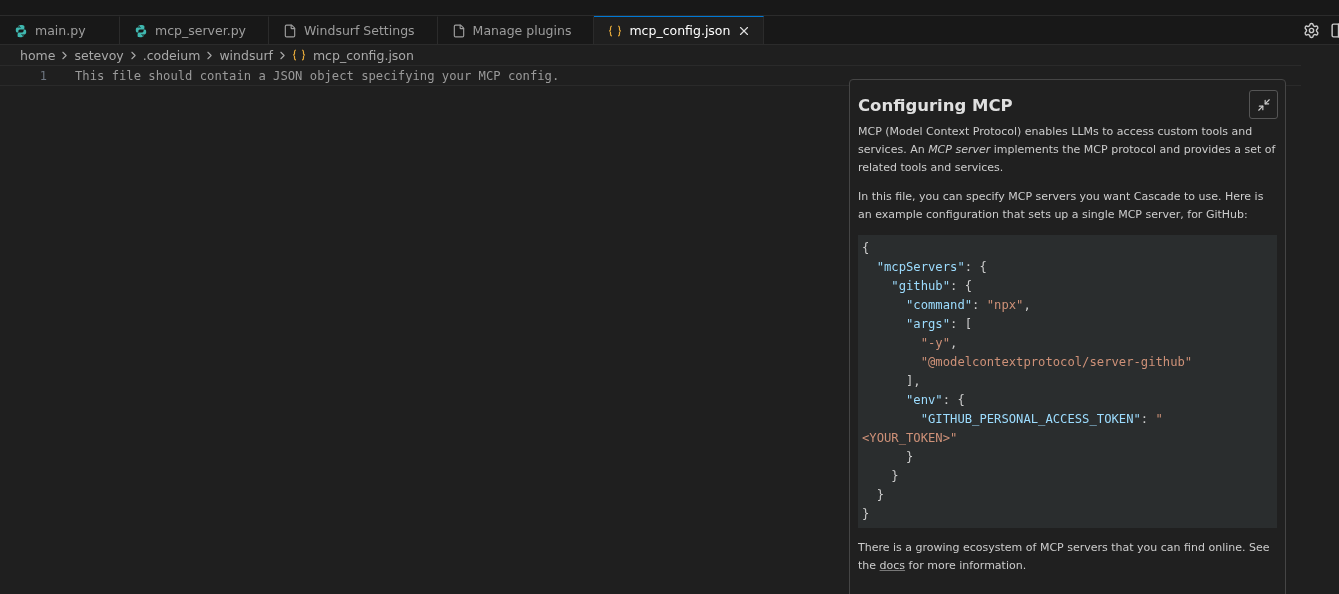 The height and width of the screenshot is (594, 1339). Describe the element at coordinates (363, 55) in the screenshot. I see `breadcrumb-item: mcp_config.json` at that location.